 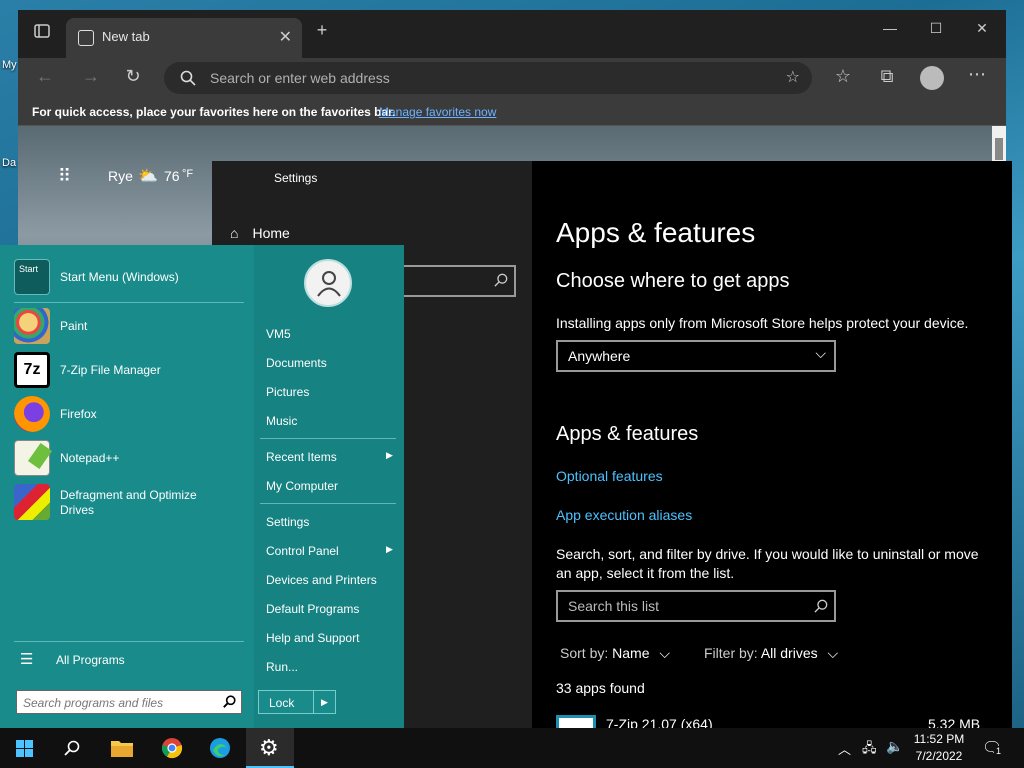 What do you see at coordinates (322, 30) in the screenshot?
I see `new-tab-button: +` at bounding box center [322, 30].